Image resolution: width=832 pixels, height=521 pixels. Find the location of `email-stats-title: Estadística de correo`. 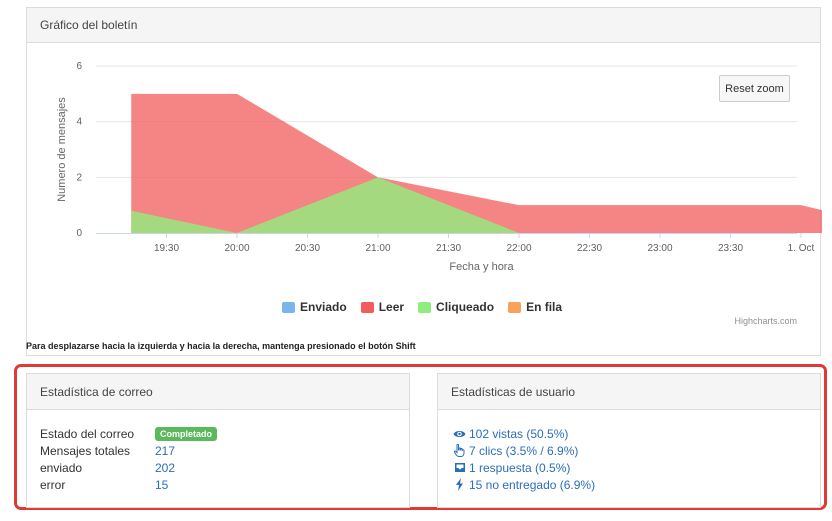

email-stats-title: Estadística de correo is located at coordinates (218, 392).